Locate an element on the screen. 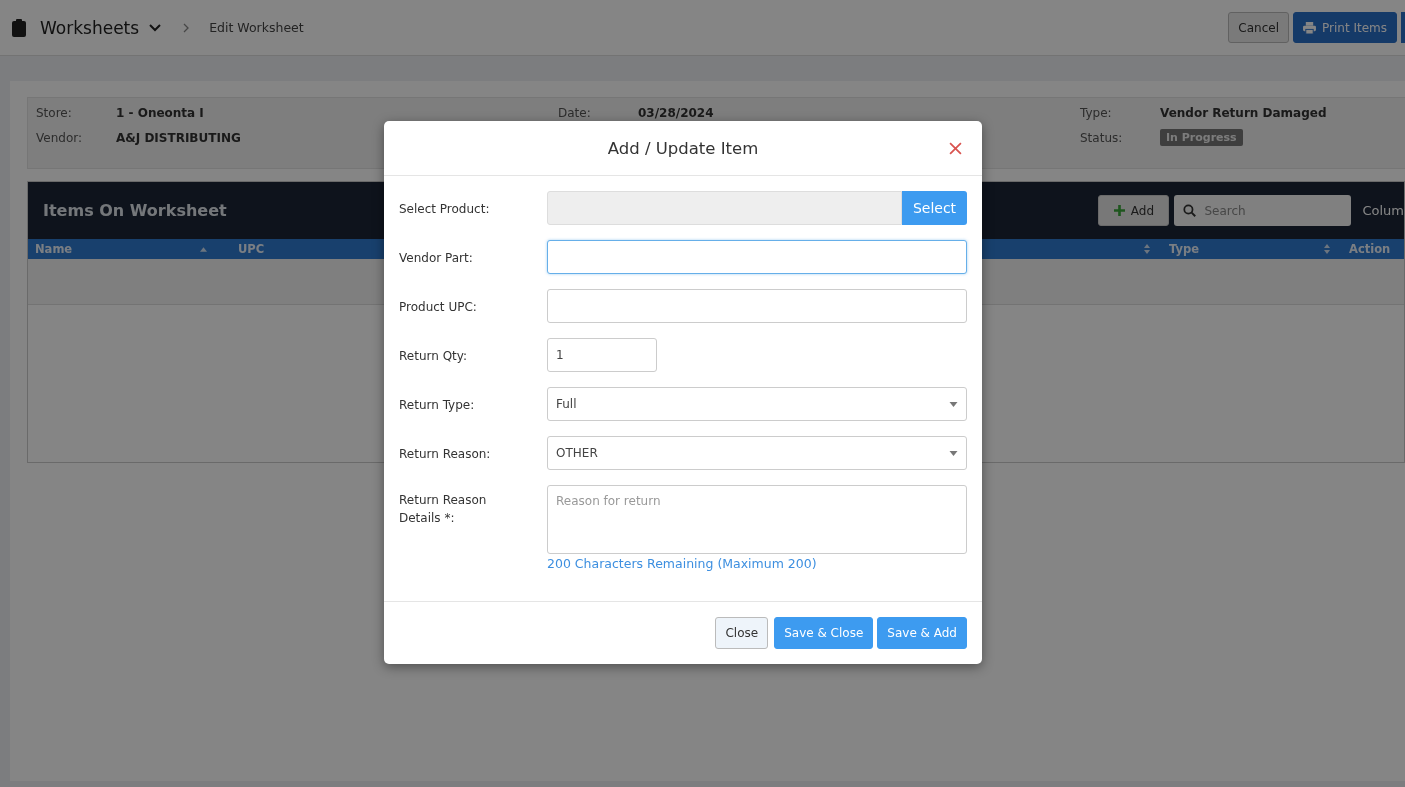 The width and height of the screenshot is (1405, 787). close-icon is located at coordinates (955, 148).